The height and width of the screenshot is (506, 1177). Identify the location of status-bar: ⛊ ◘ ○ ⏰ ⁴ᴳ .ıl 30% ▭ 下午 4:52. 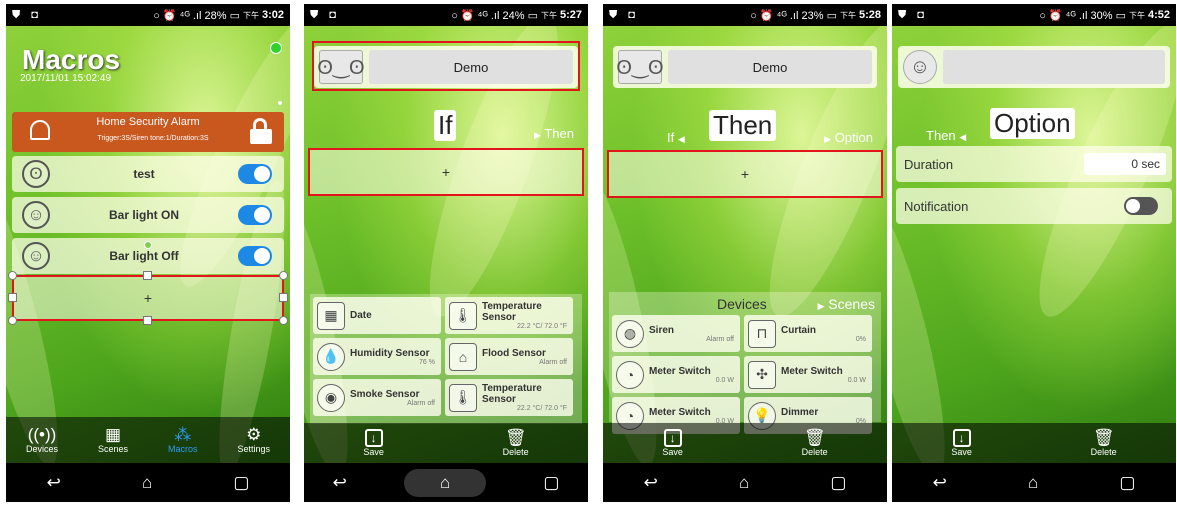
(1034, 15).